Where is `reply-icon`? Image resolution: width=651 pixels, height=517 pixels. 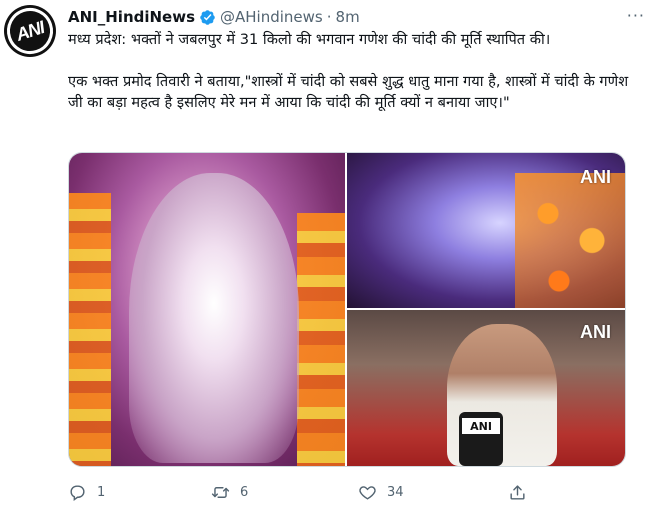
reply-icon is located at coordinates (77, 492).